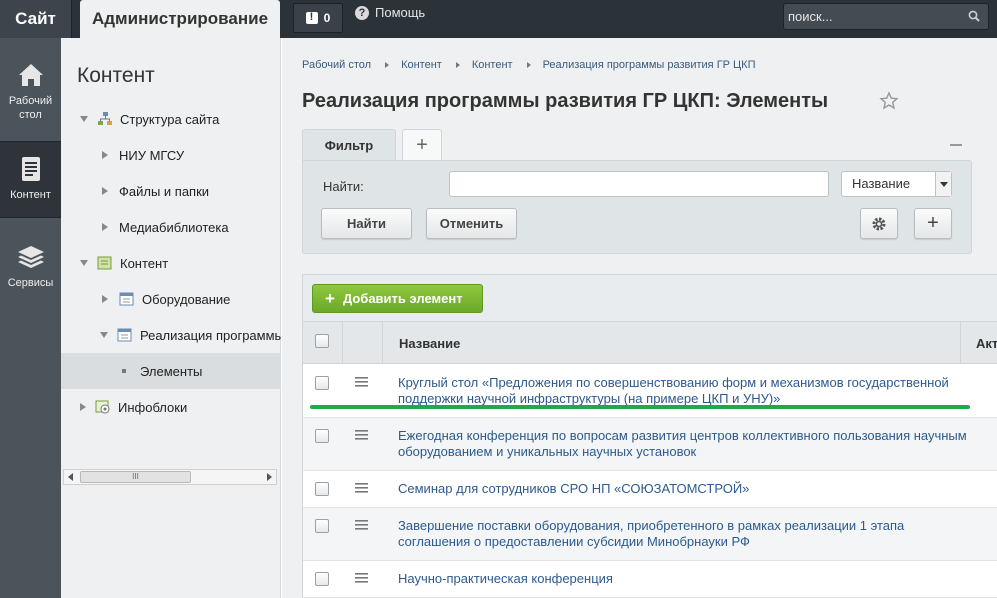 The width and height of the screenshot is (997, 598). Describe the element at coordinates (322, 341) in the screenshot. I see `select-all-checkbox` at that location.